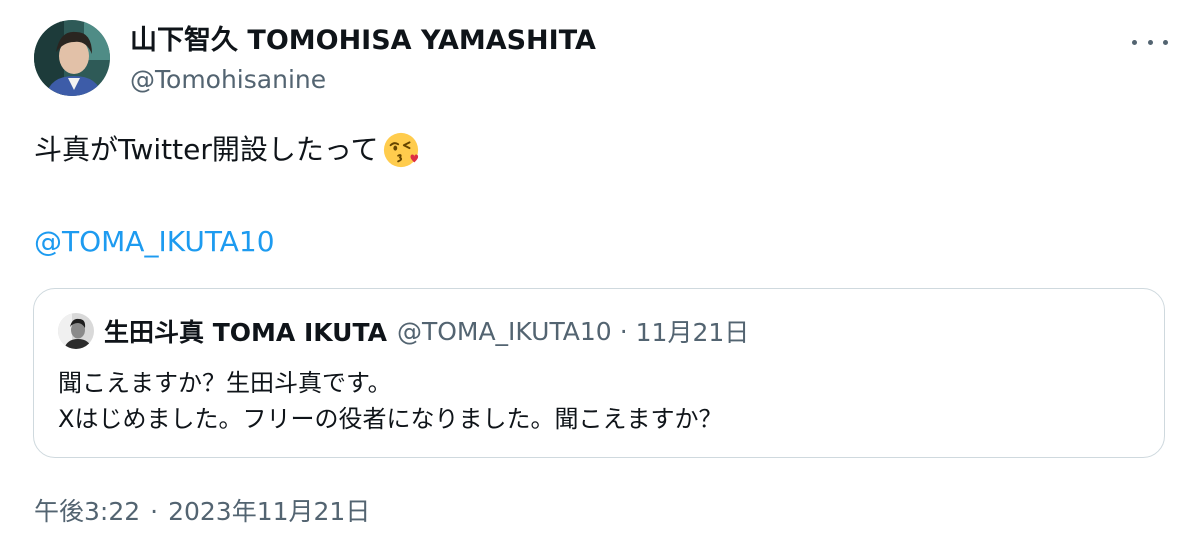 This screenshot has width=1200, height=560. I want to click on quoted-author-avatar, so click(76, 331).